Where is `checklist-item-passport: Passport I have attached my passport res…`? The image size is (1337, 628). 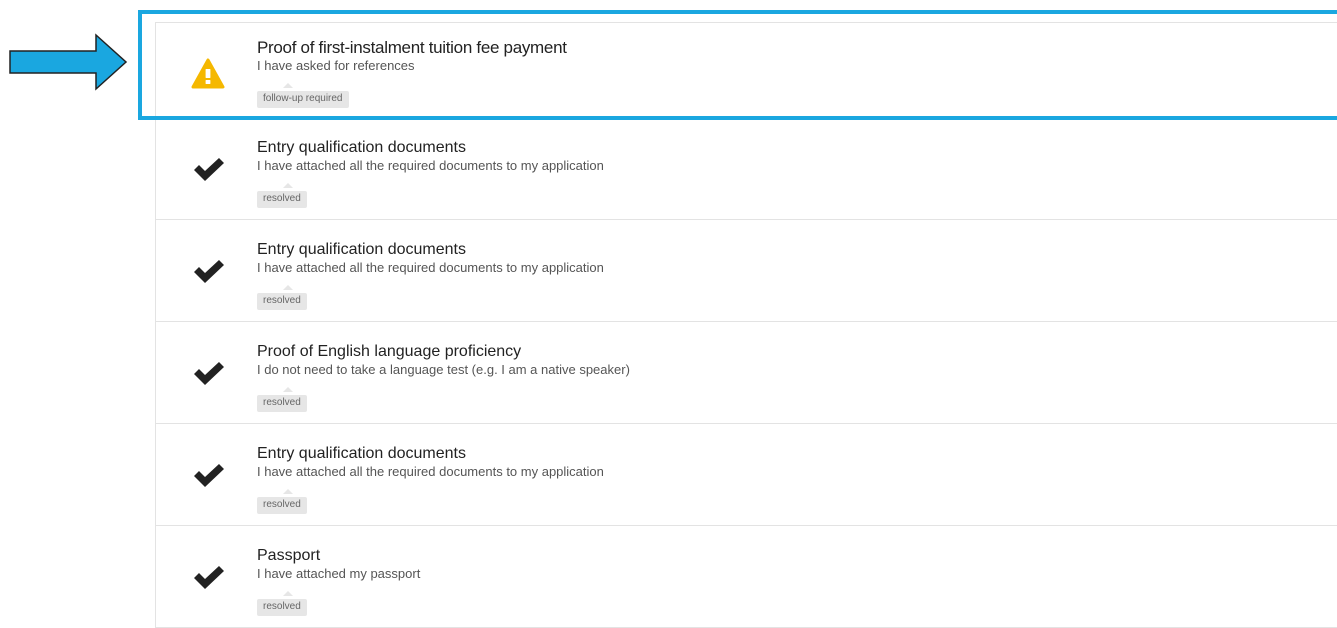
checklist-item-passport: Passport I have attached my passport res… is located at coordinates (746, 577).